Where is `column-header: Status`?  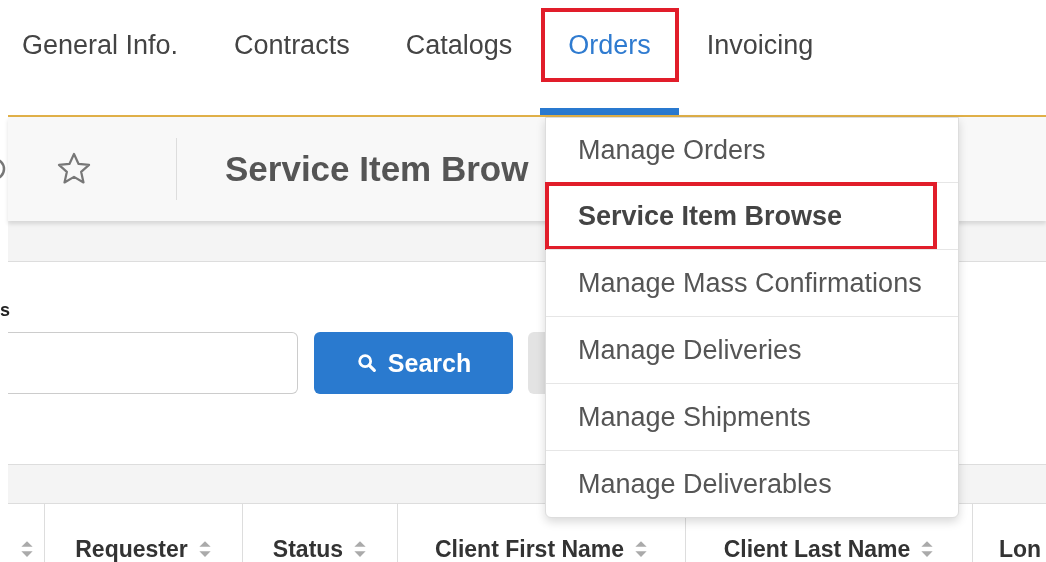 column-header: Status is located at coordinates (308, 548).